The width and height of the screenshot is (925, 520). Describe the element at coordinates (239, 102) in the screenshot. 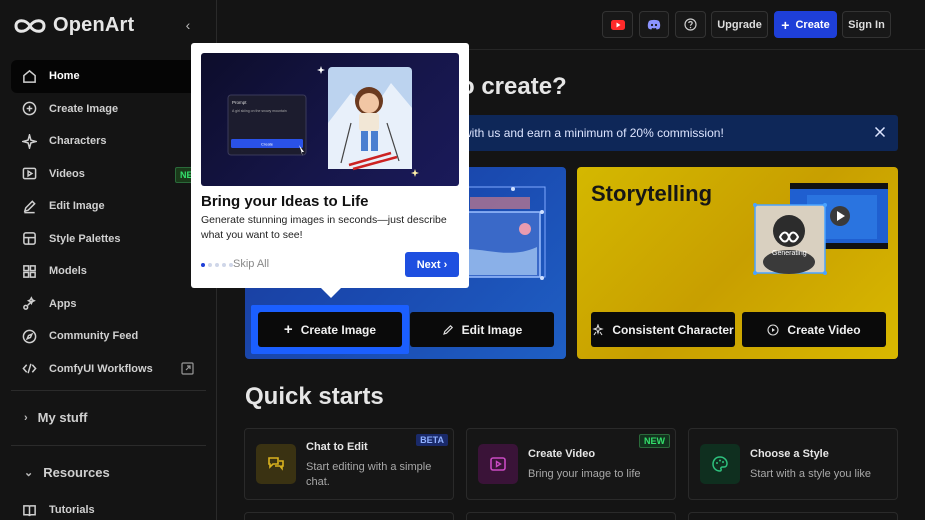

I see `prompt-label: Prompt` at that location.